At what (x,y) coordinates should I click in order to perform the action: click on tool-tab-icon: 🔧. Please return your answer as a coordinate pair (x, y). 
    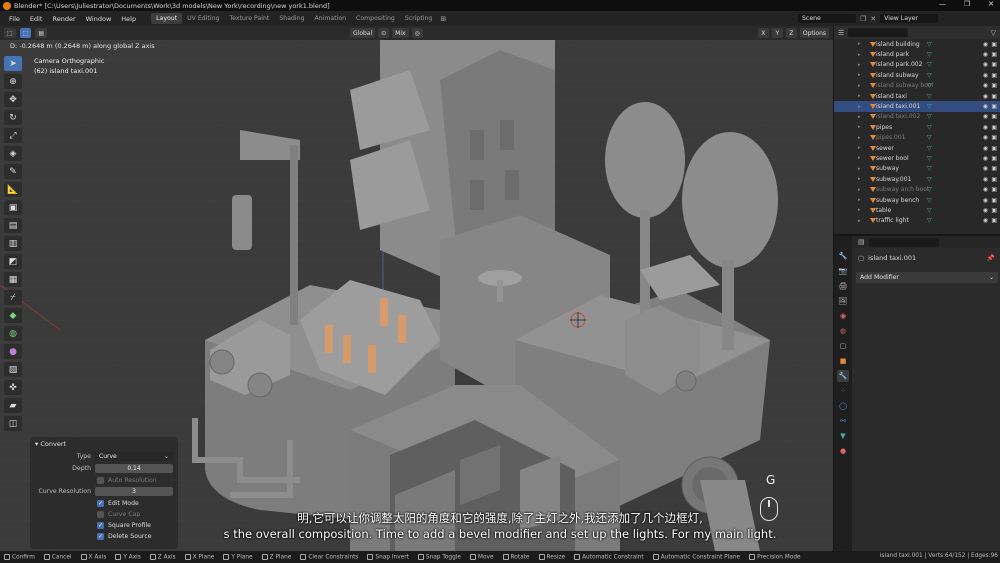
    Looking at the image, I should click on (843, 256).